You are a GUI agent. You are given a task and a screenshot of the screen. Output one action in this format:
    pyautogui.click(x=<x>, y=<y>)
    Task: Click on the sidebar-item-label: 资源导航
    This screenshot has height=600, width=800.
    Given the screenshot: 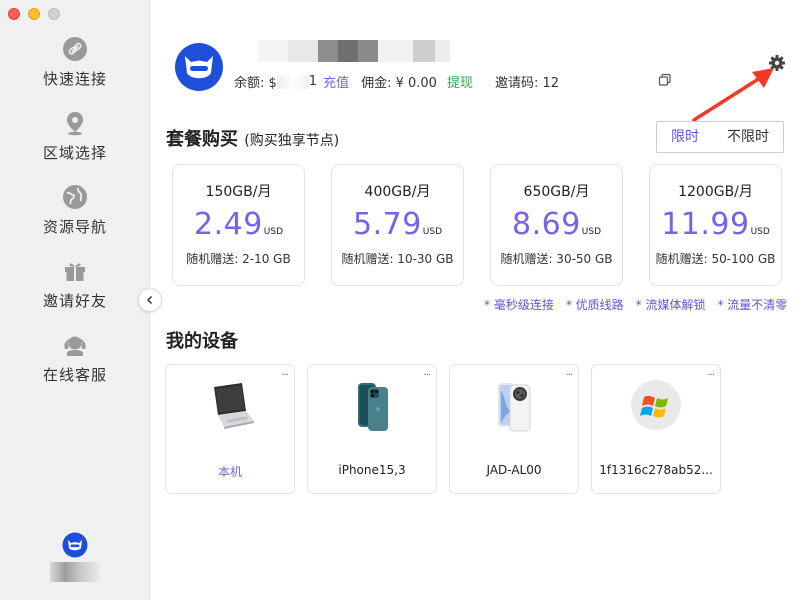 What is the action you would take?
    pyautogui.click(x=74, y=227)
    